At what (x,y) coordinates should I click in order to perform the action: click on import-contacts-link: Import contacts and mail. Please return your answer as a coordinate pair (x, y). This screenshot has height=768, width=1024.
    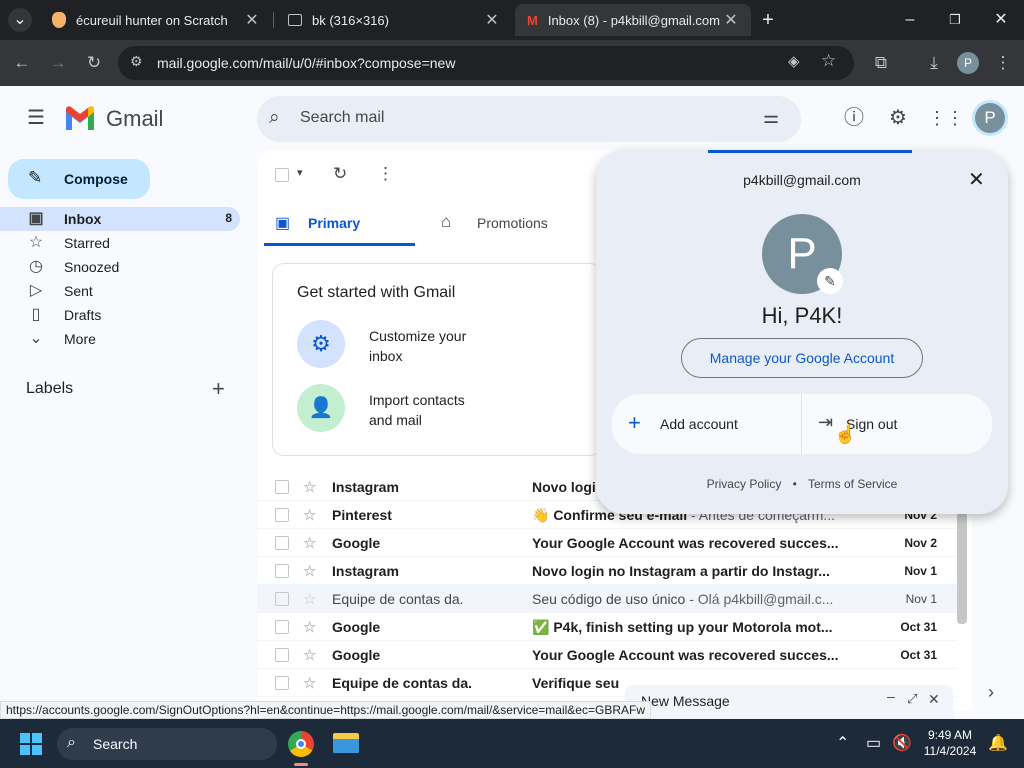
    Looking at the image, I should click on (429, 410).